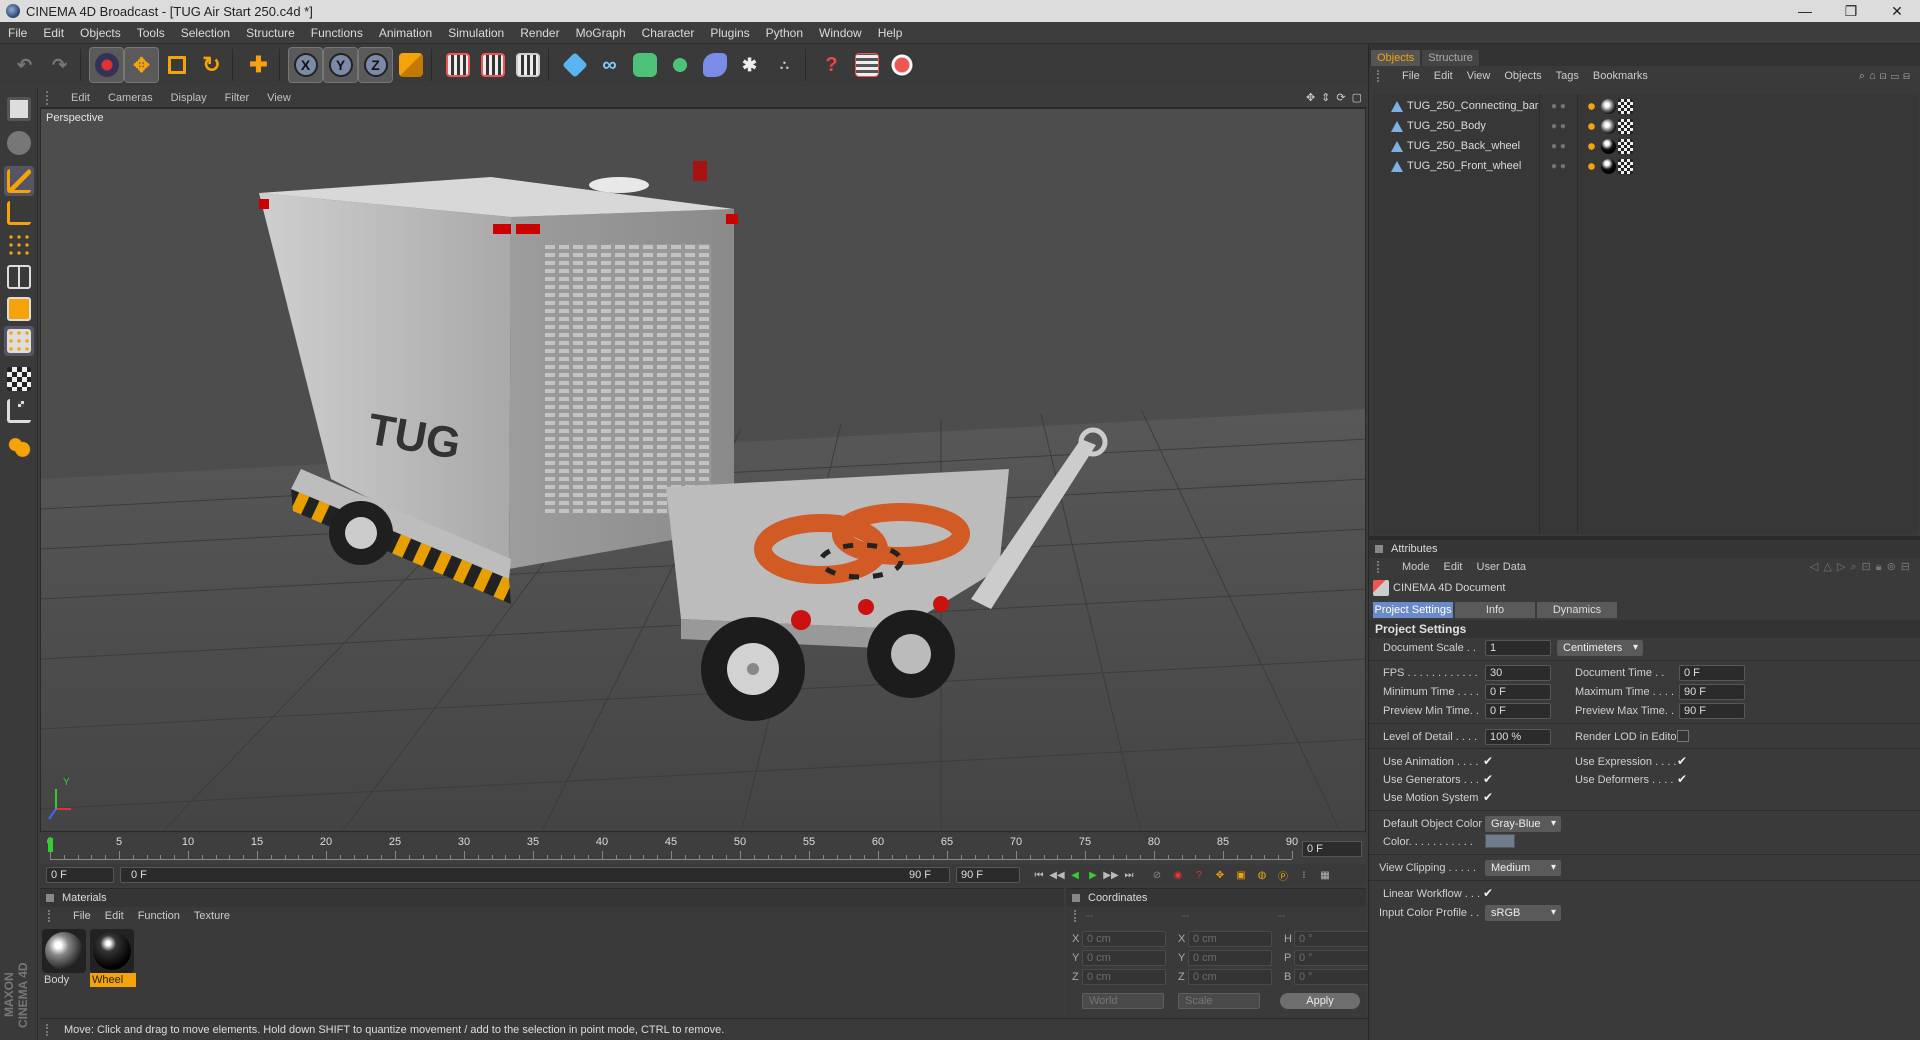 The image size is (1920, 1040). What do you see at coordinates (1712, 711) in the screenshot?
I see `preview-max-time-field: 90 F` at bounding box center [1712, 711].